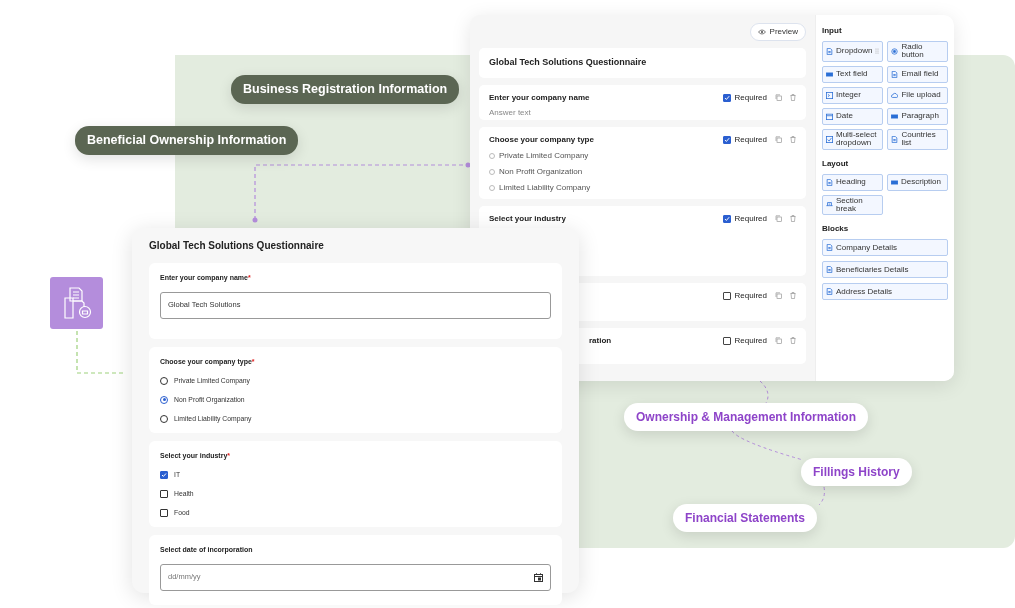  I want to click on field-type-item: Dropdown, so click(853, 51).